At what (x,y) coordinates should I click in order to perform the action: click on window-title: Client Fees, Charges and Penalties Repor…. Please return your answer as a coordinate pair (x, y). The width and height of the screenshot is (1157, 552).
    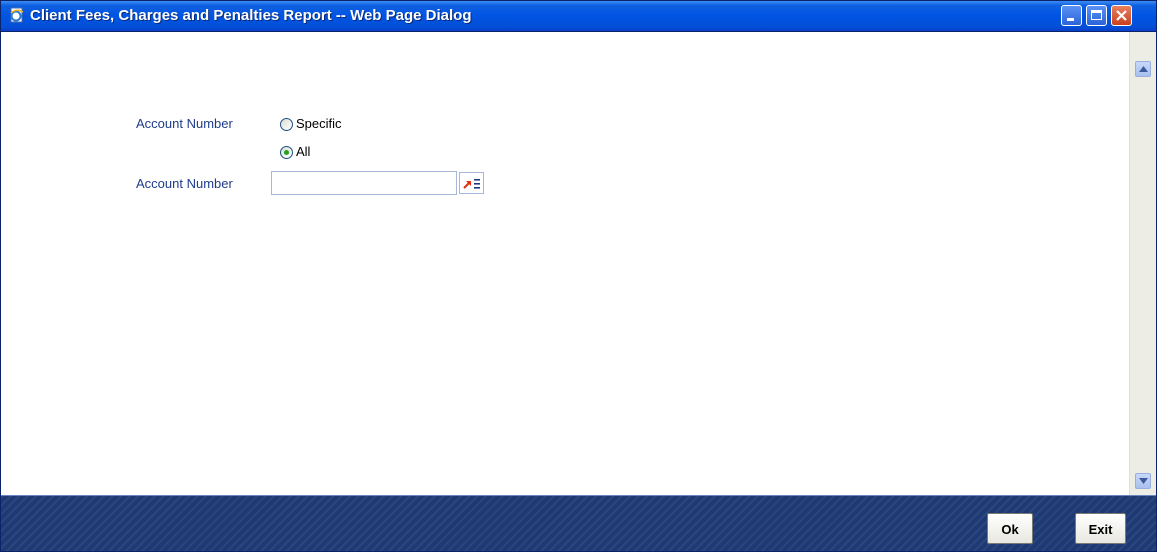
    Looking at the image, I should click on (251, 15).